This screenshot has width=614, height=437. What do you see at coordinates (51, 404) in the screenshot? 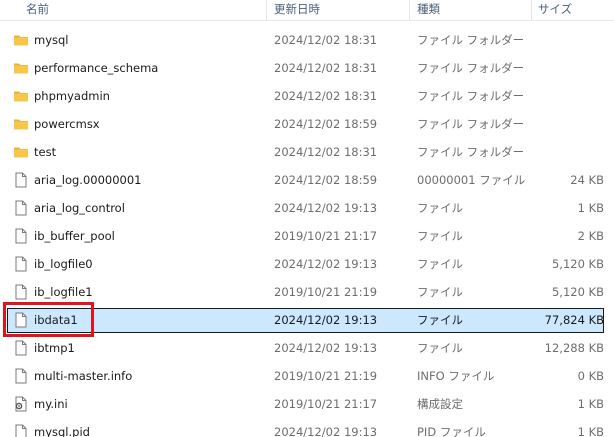
I see `file-name: my.ini` at bounding box center [51, 404].